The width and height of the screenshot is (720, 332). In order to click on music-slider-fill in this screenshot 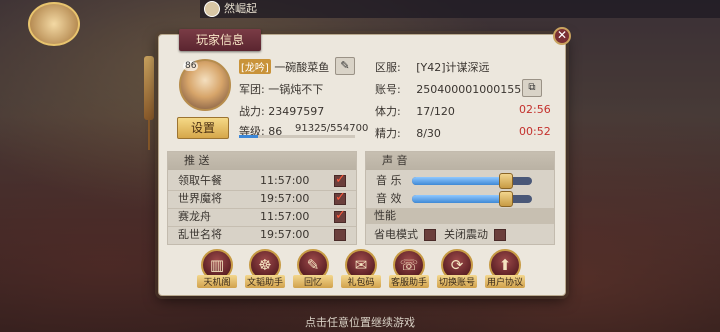, I will do `click(459, 181)`.